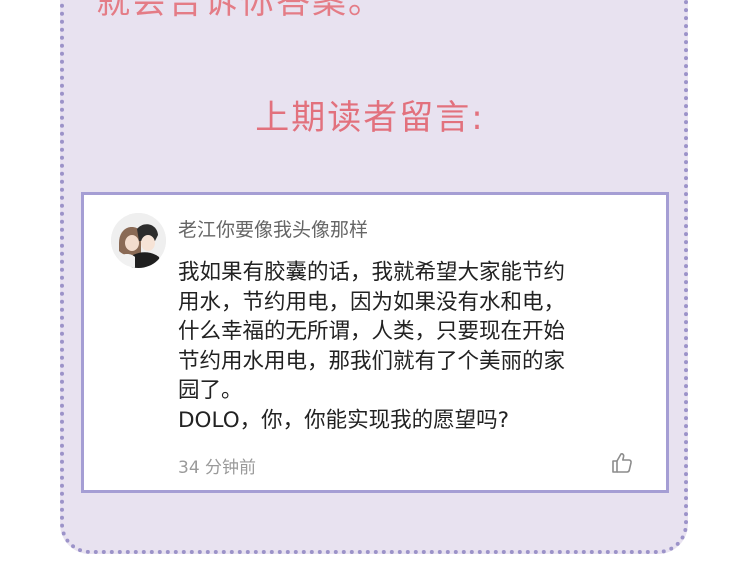 The image size is (750, 586). What do you see at coordinates (240, 11) in the screenshot?
I see `intro-text-fragment: 就会告诉你答案。` at bounding box center [240, 11].